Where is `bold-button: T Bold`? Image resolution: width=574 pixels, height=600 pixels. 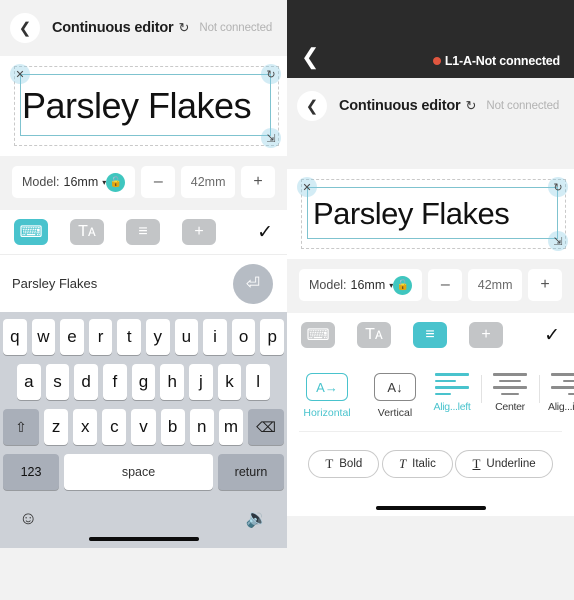 bold-button: T Bold is located at coordinates (344, 464).